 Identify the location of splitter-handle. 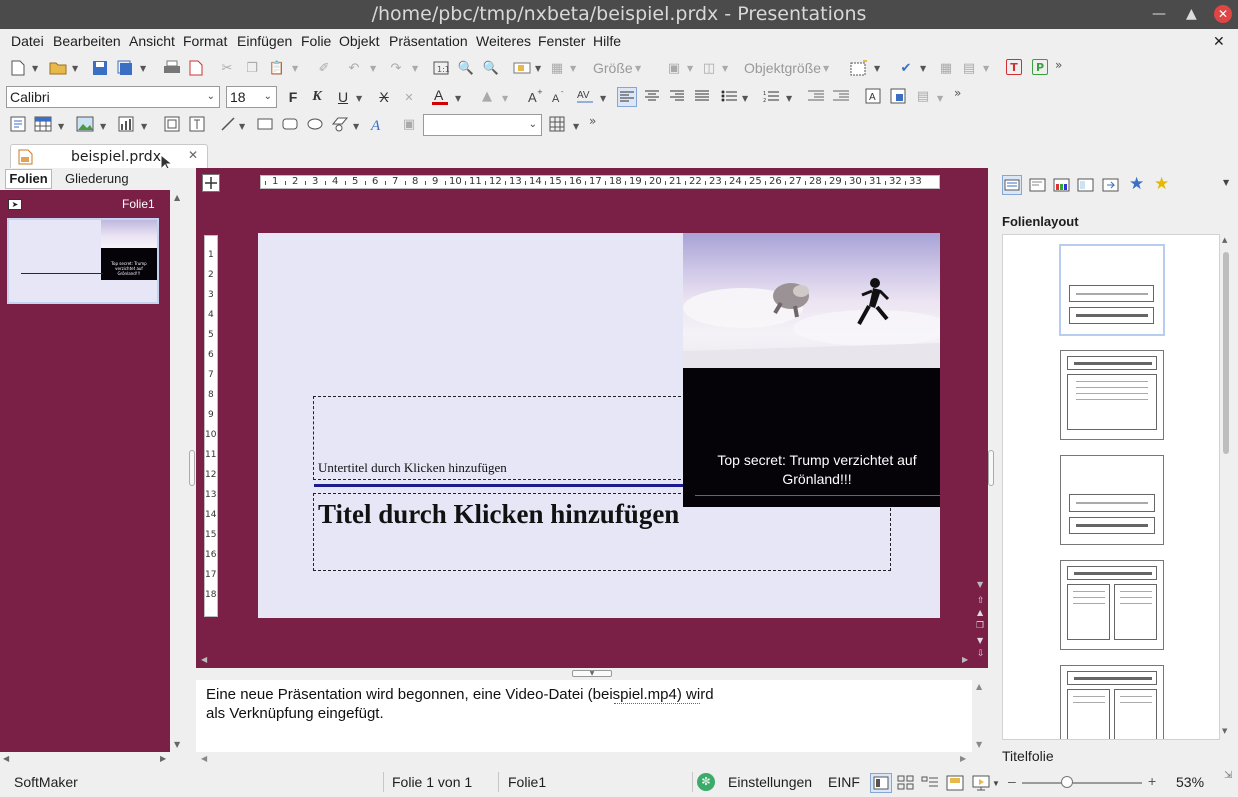
(192, 468).